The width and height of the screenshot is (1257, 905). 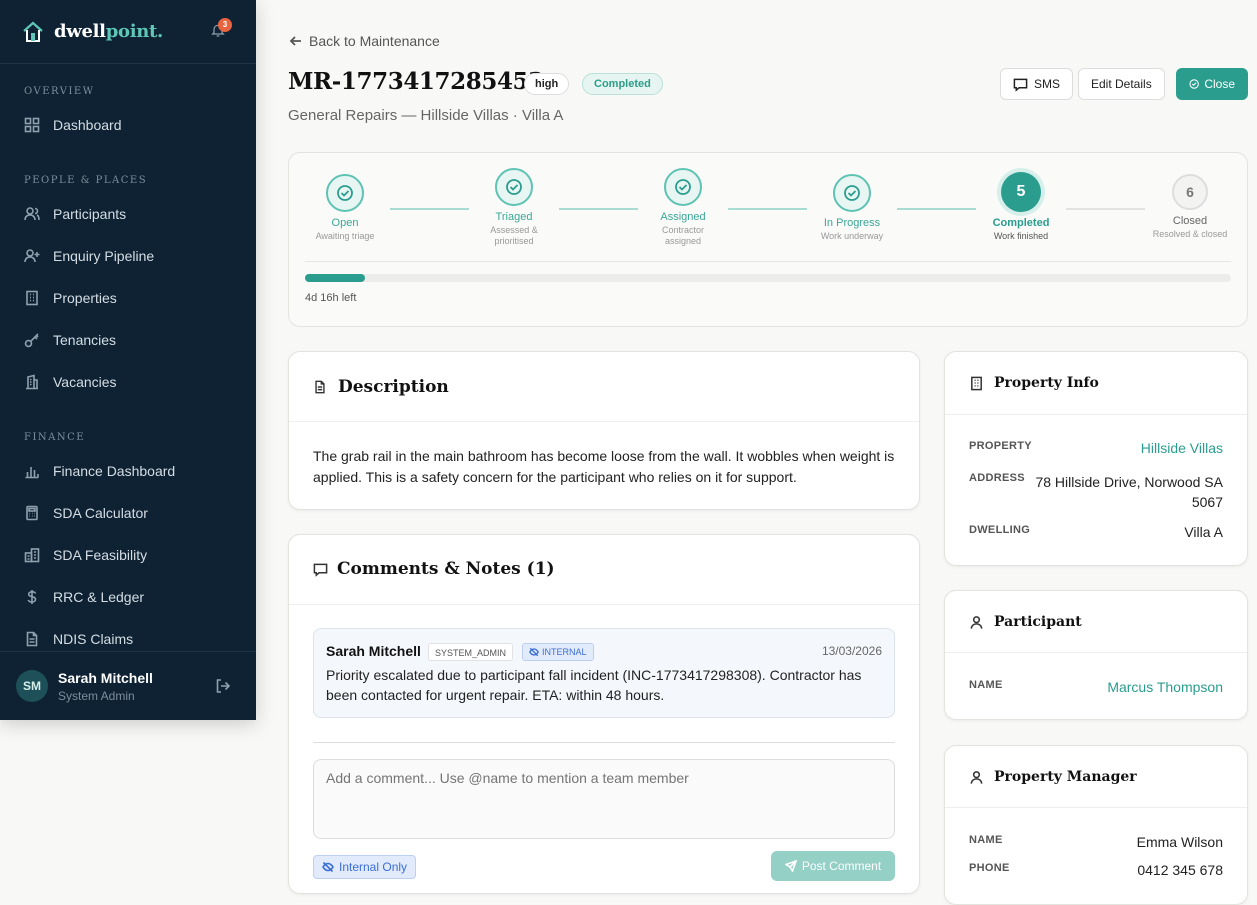 What do you see at coordinates (104, 256) in the screenshot?
I see `sidebar-item-label: Enquiry Pipeline` at bounding box center [104, 256].